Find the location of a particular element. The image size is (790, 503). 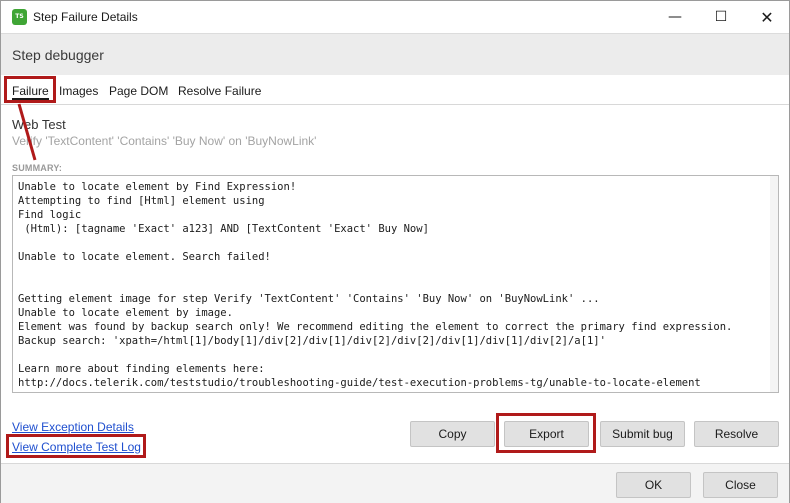

tab-resolve-failure: Resolve Failure is located at coordinates (219, 91).